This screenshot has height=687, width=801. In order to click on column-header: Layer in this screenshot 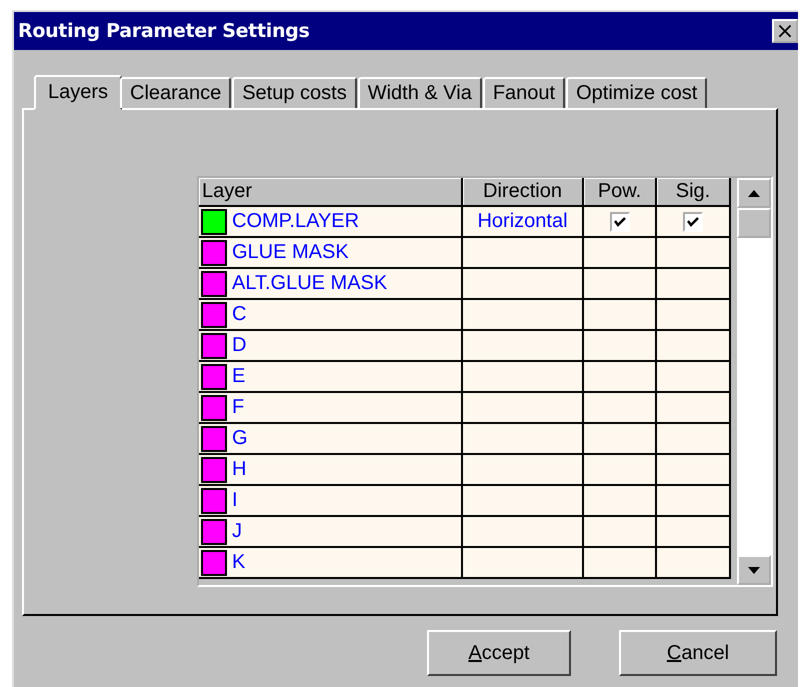, I will do `click(330, 192)`.